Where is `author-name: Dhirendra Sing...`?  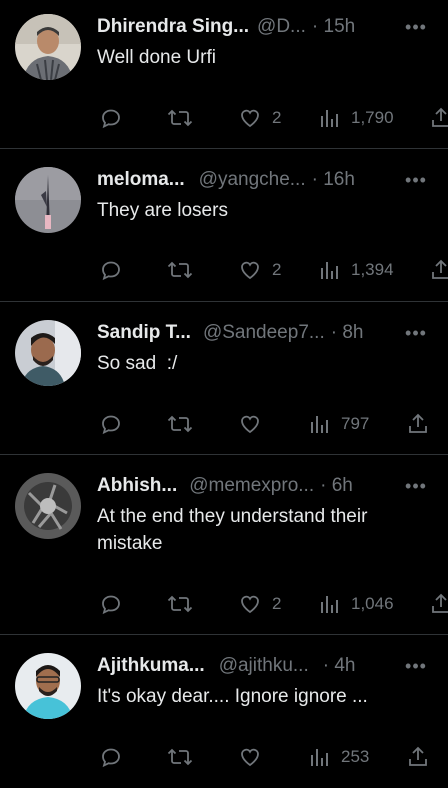
author-name: Dhirendra Sing... is located at coordinates (173, 26).